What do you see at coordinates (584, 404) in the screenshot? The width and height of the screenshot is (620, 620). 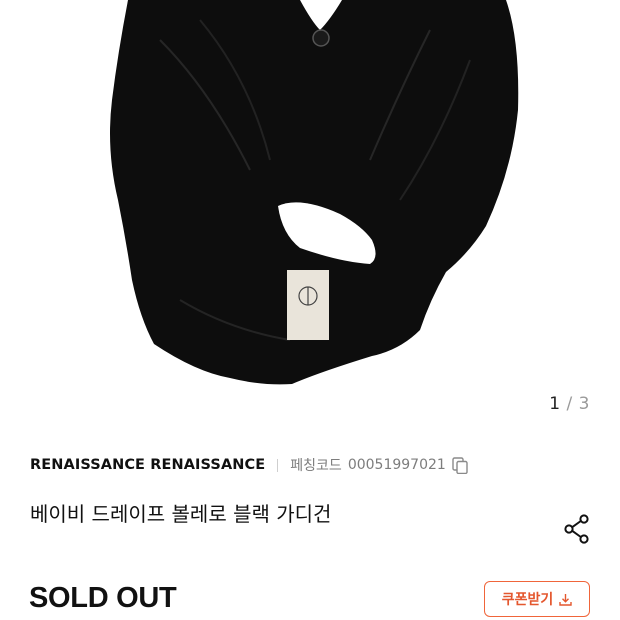 I see `pager-total: 3` at bounding box center [584, 404].